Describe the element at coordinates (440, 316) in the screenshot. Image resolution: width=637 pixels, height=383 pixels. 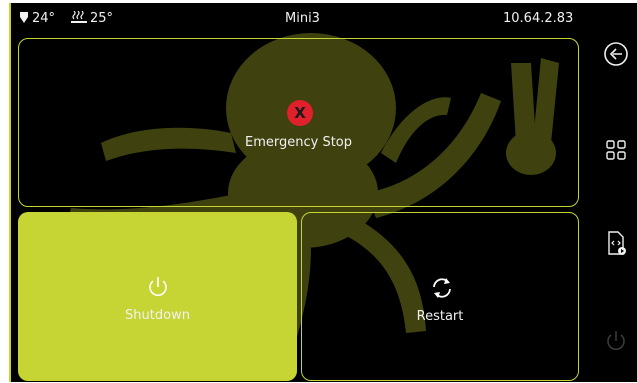
I see `restart-label: Restart` at that location.